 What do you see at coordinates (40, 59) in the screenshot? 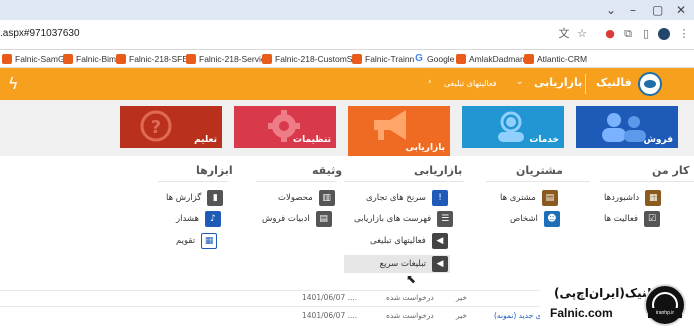
I see `bookmark-label: Falnic-SamG` at bounding box center [40, 59].